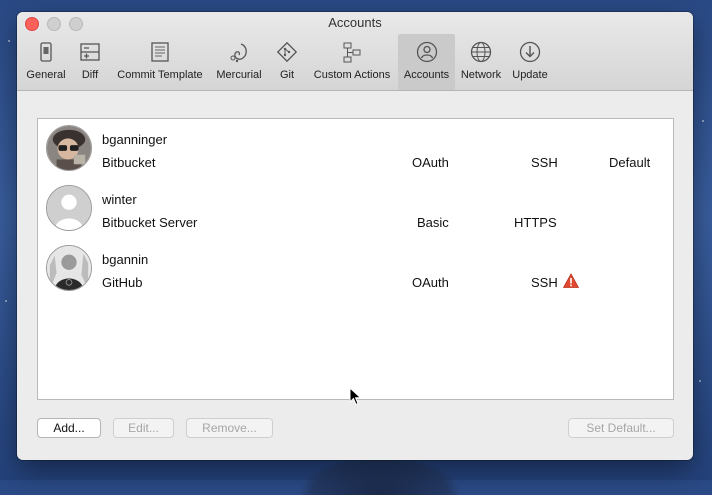  What do you see at coordinates (90, 52) in the screenshot?
I see `diff-icon` at bounding box center [90, 52].